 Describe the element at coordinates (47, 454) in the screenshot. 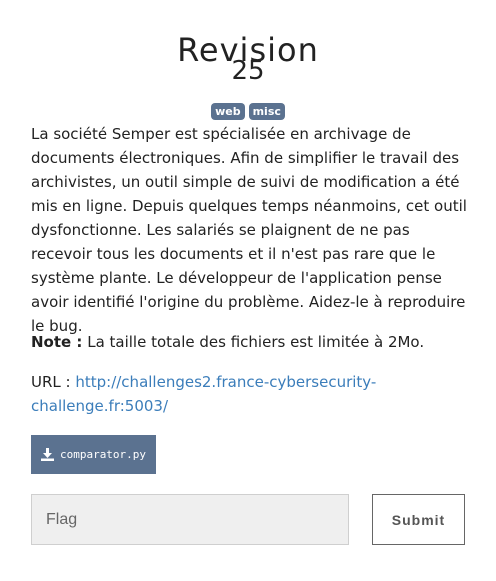

I see `download-icon` at that location.